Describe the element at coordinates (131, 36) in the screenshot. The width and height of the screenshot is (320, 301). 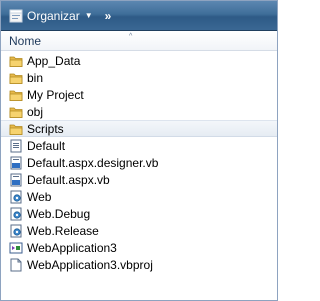
I see `sort-ascending-icon: ^` at that location.